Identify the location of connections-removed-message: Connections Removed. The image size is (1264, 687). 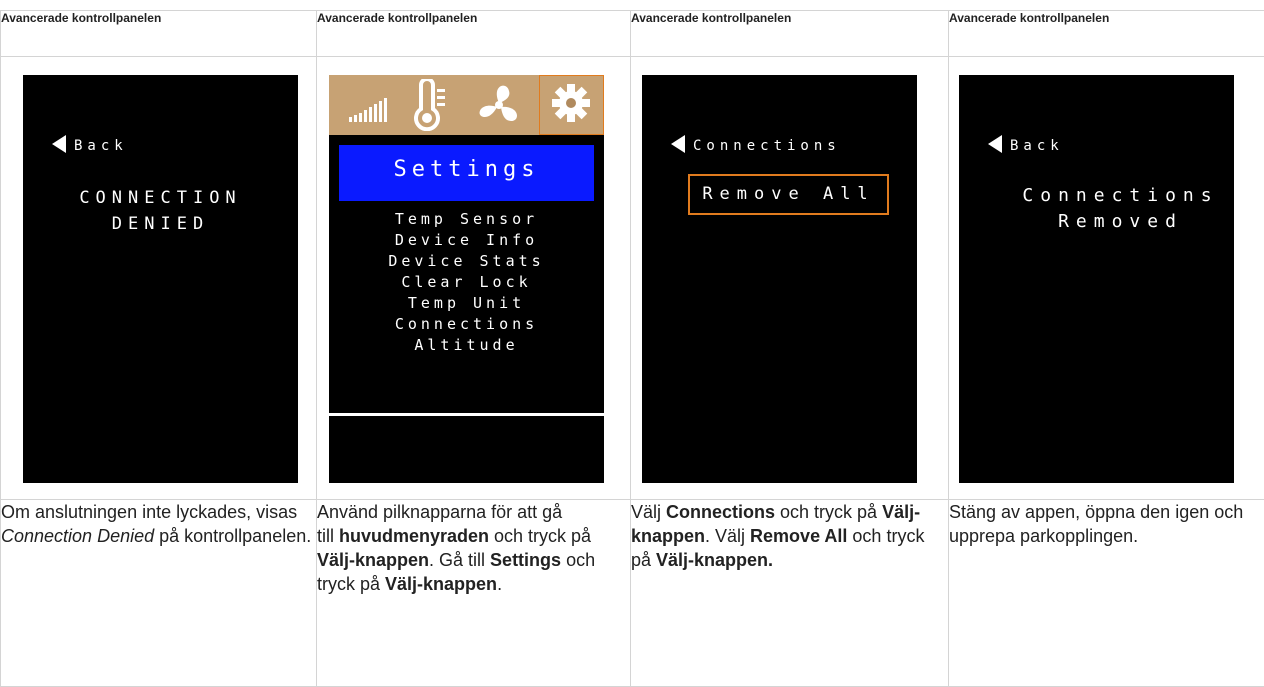
(1105, 209).